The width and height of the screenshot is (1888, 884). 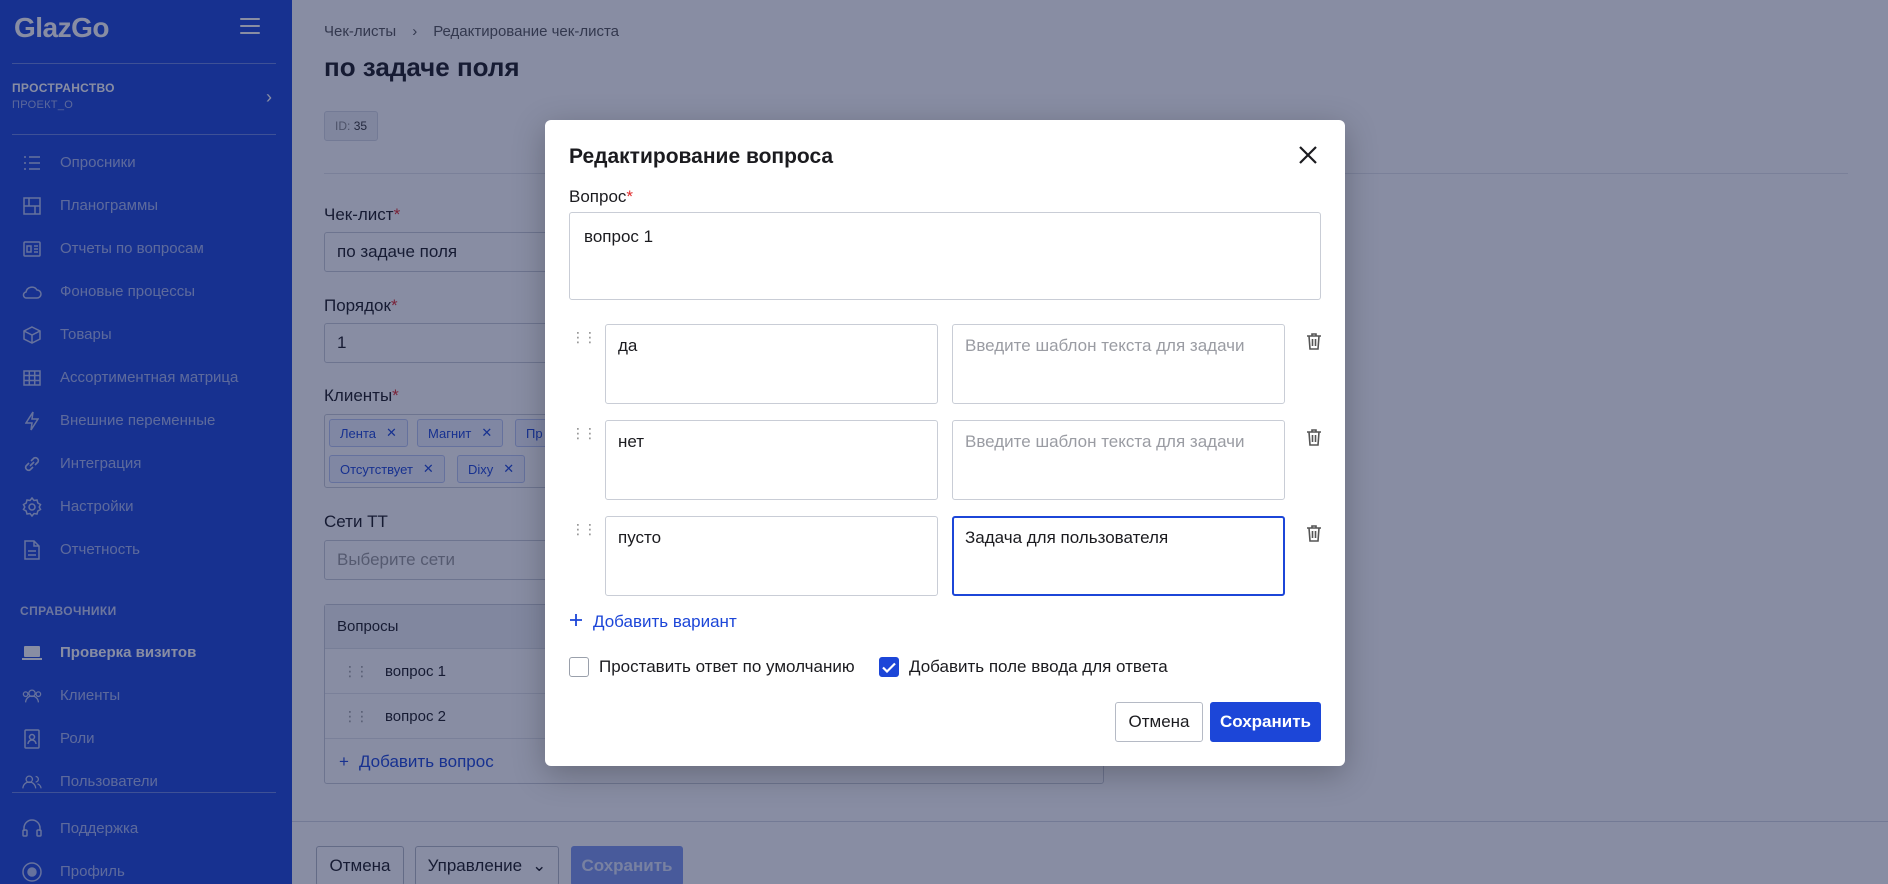 I want to click on question-label: Вопрос*, so click(x=601, y=196).